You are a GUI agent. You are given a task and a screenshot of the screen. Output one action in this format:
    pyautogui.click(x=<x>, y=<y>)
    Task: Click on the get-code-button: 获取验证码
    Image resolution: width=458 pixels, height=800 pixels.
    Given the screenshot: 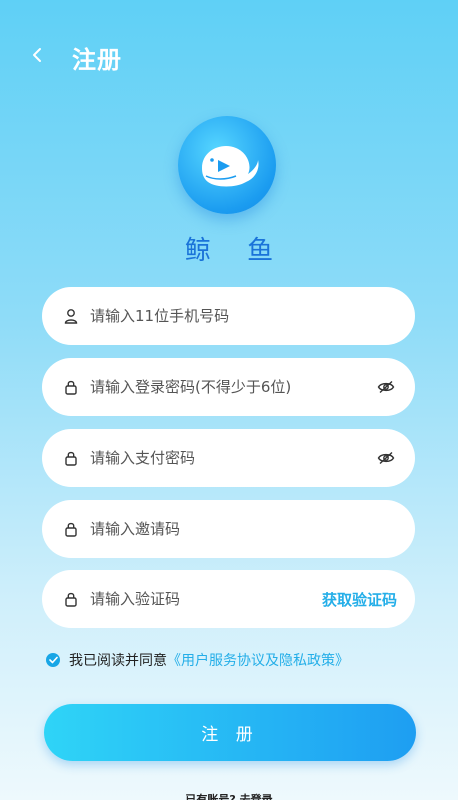 What is the action you would take?
    pyautogui.click(x=359, y=599)
    